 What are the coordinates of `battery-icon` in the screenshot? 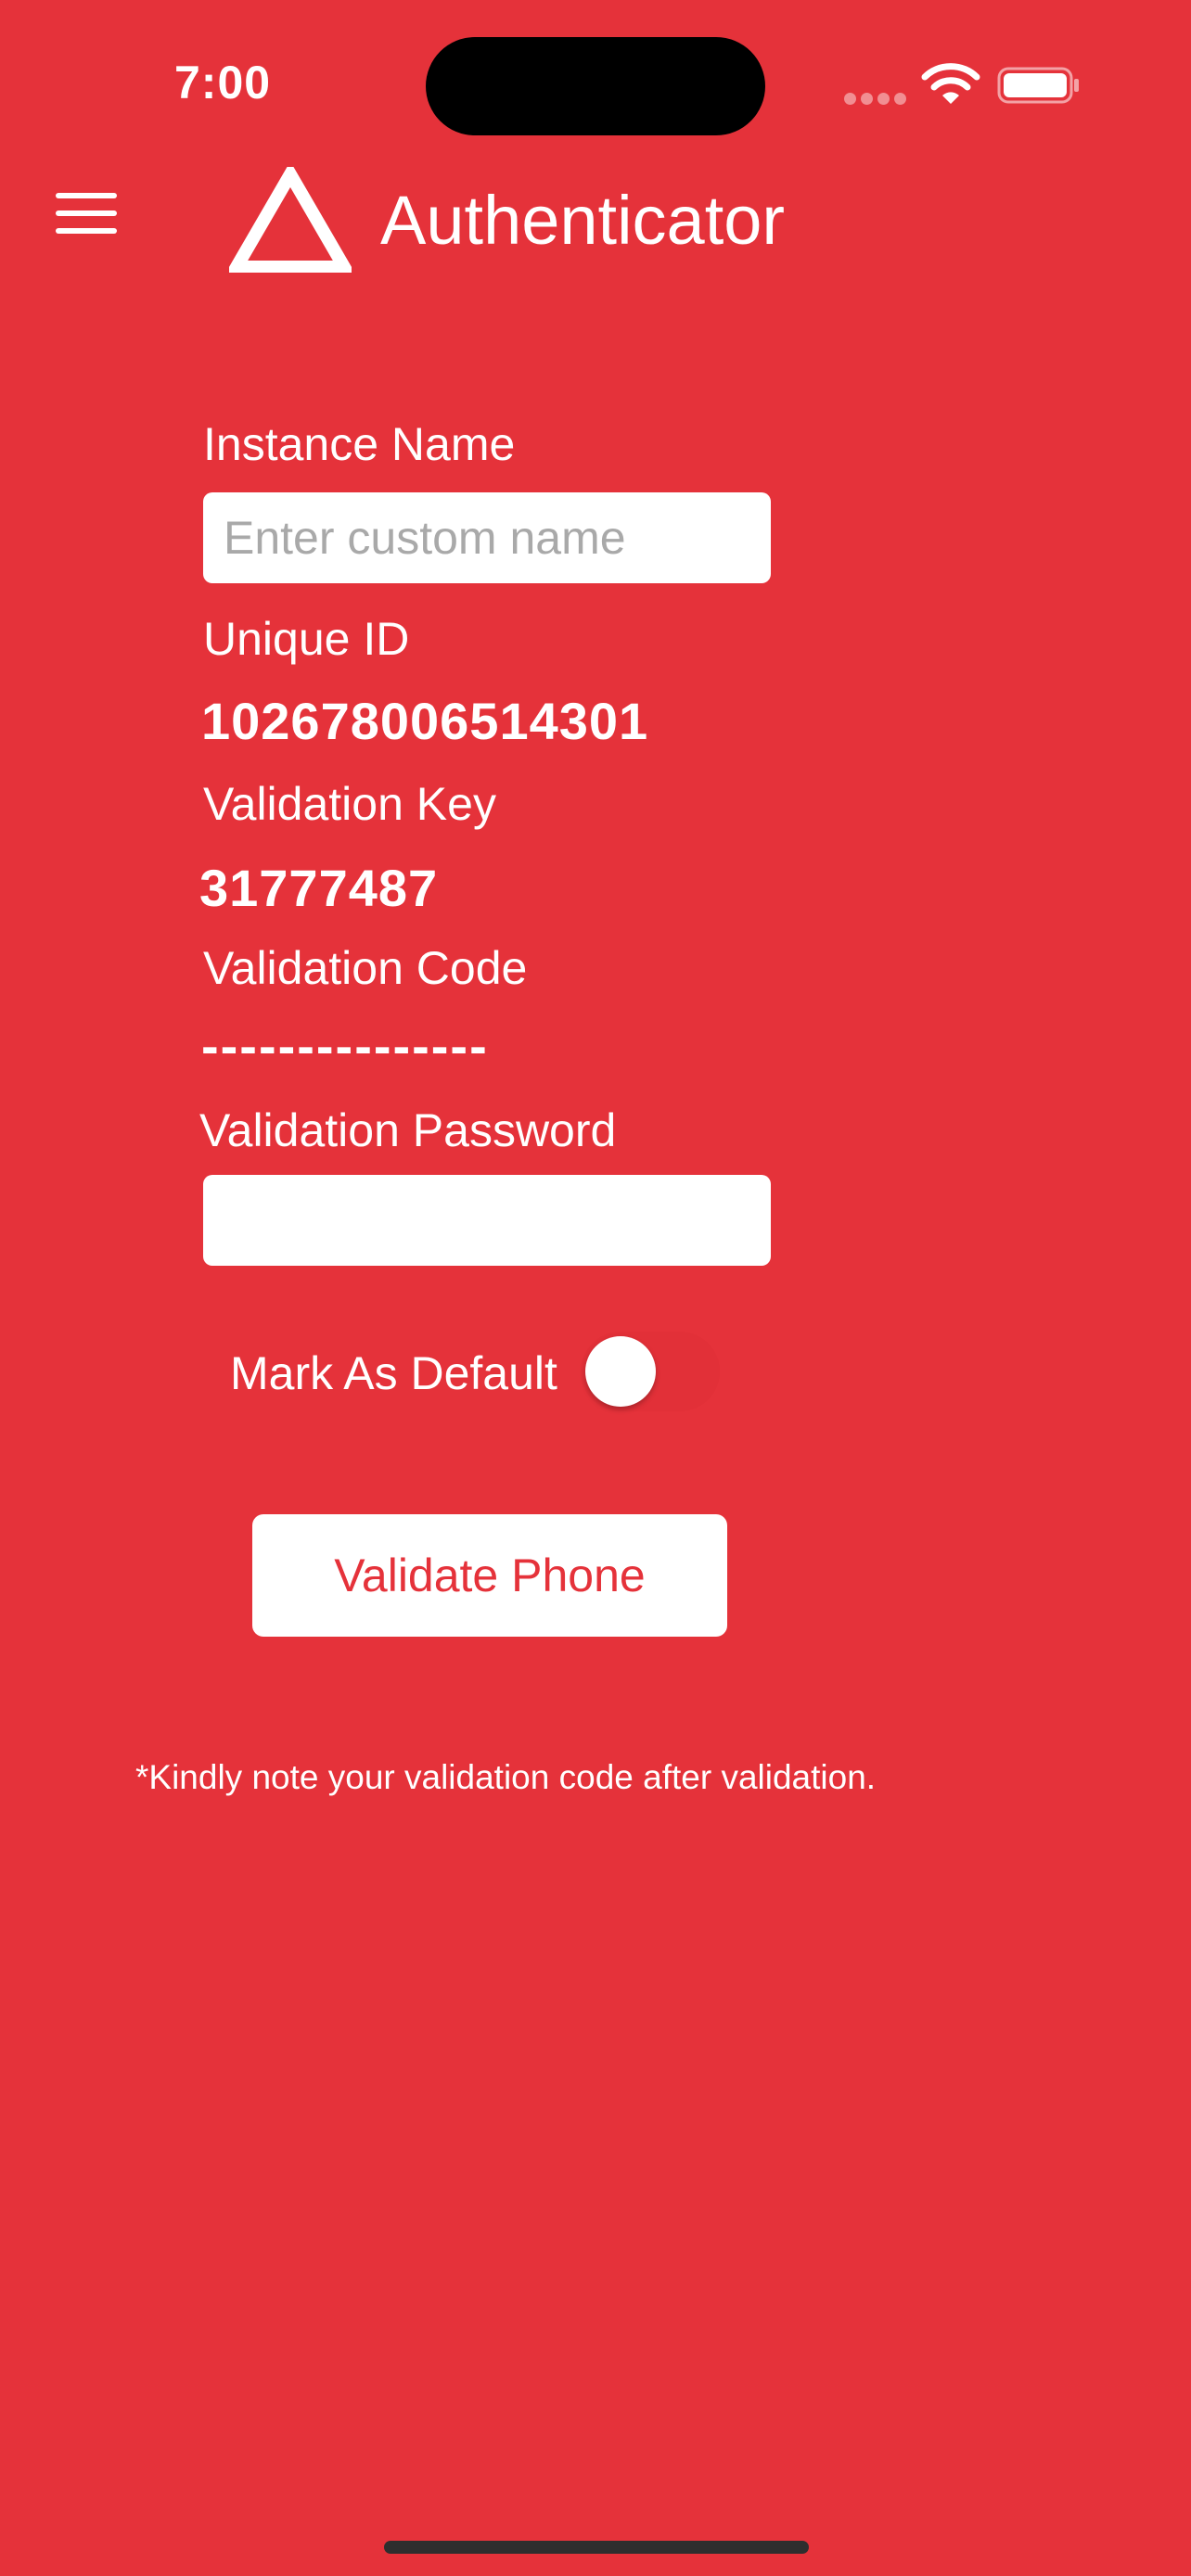 It's located at (1038, 85).